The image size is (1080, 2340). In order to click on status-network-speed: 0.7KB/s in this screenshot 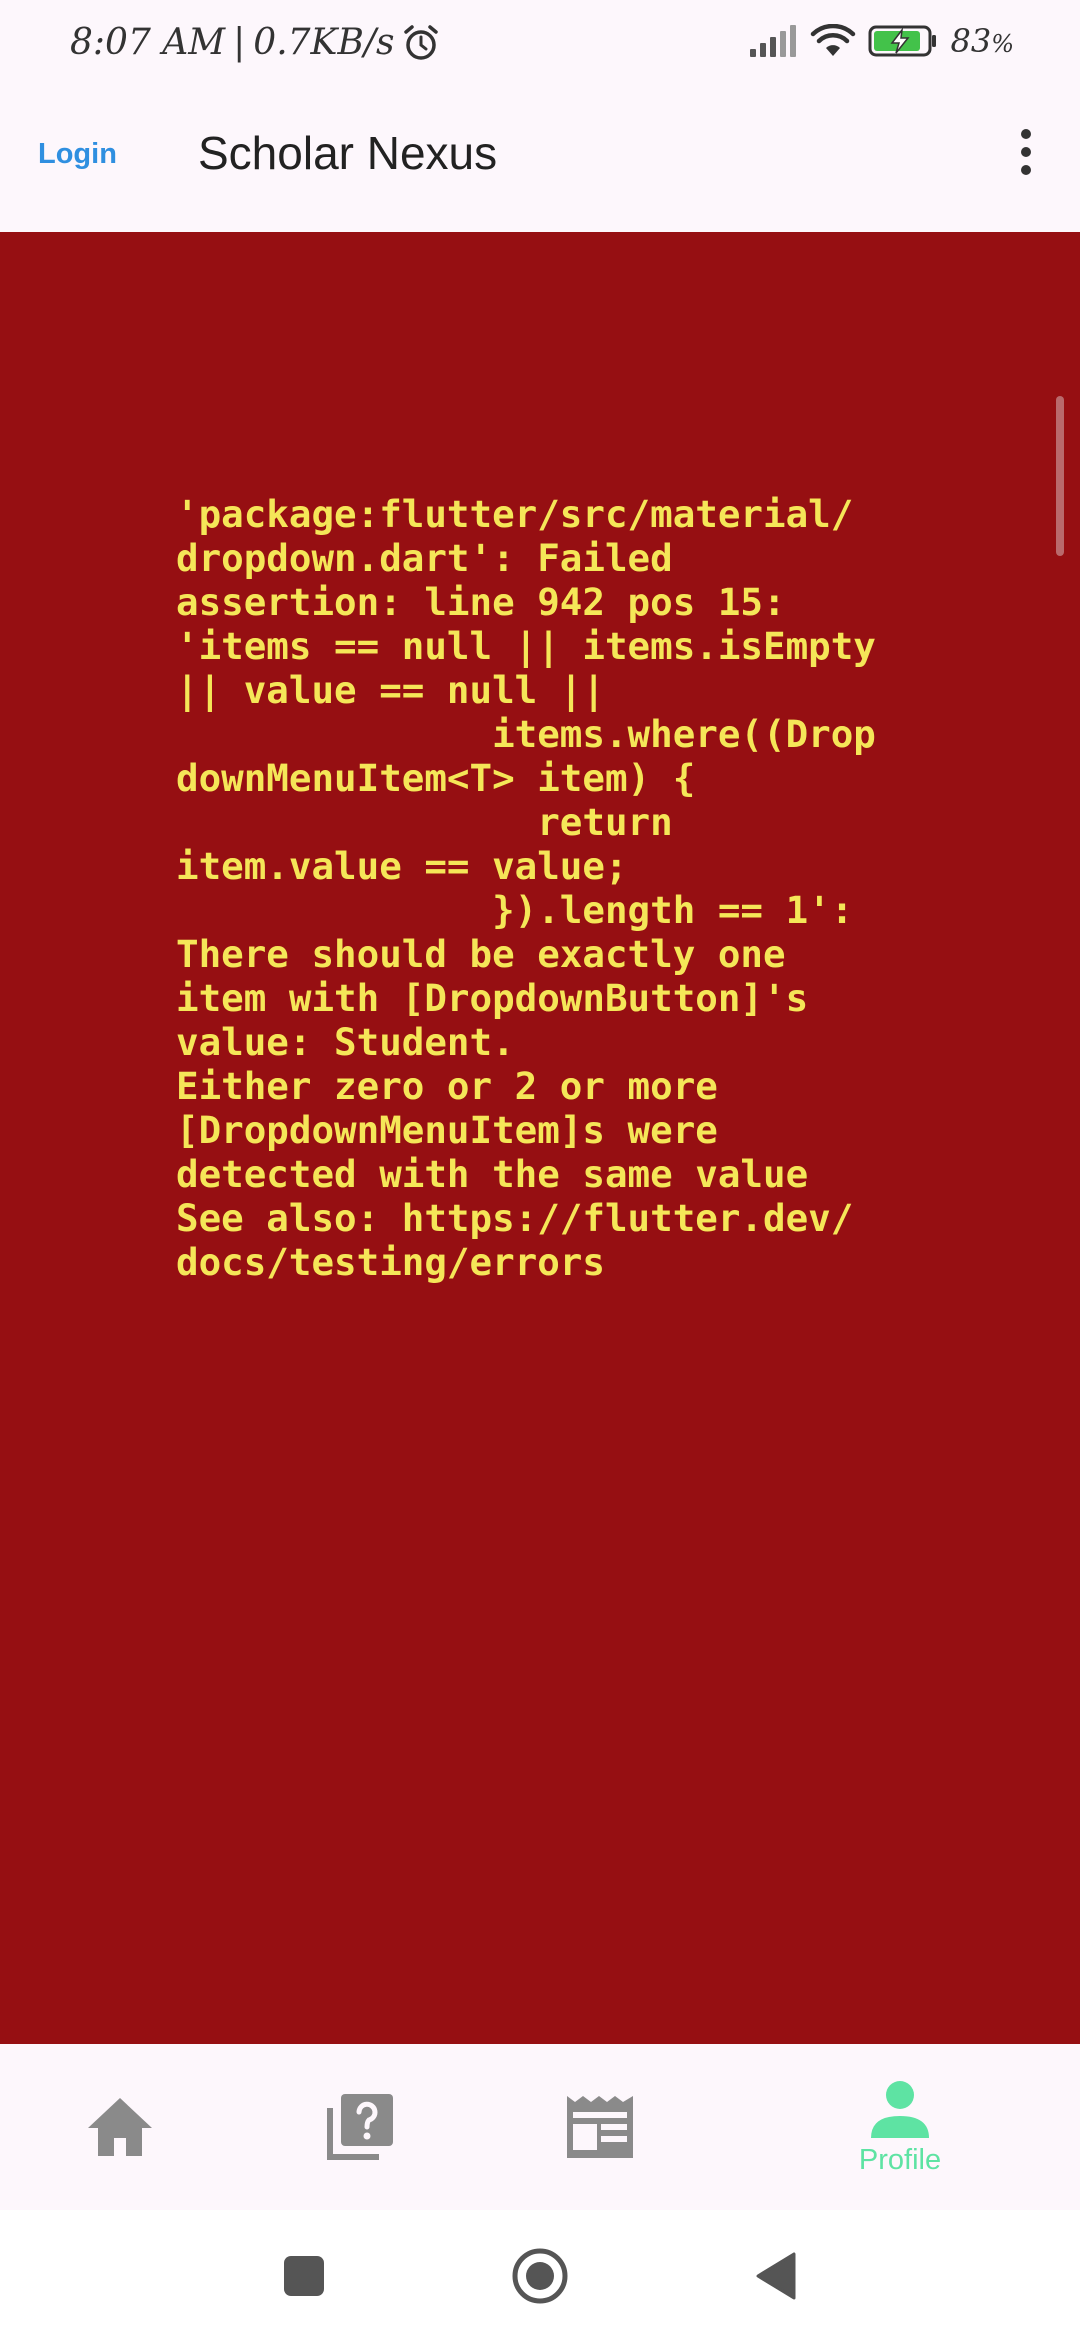, I will do `click(324, 42)`.